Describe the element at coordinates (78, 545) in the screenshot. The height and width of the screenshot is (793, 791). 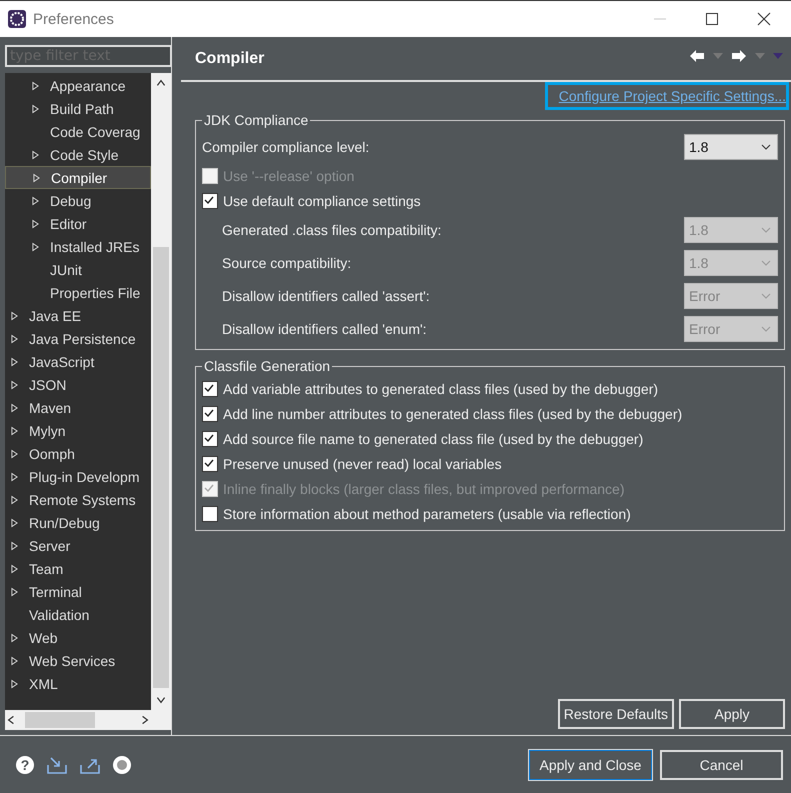
I see `tree-item: Server` at that location.